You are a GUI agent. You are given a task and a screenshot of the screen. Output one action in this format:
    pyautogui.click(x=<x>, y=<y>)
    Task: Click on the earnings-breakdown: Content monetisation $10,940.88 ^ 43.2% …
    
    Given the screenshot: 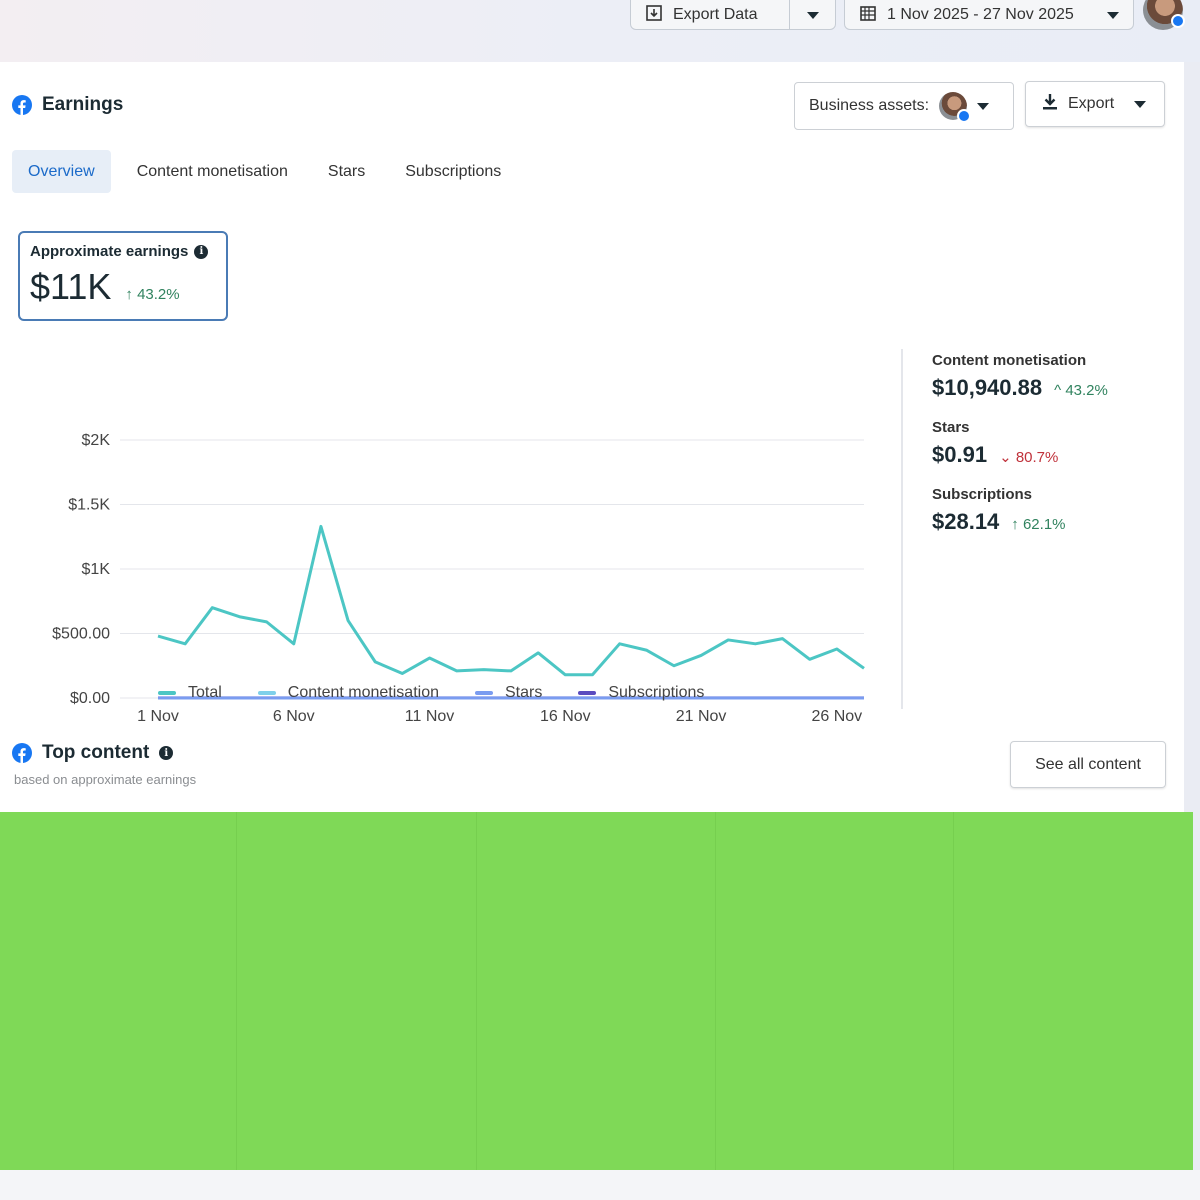 What is the action you would take?
    pyautogui.click(x=1052, y=452)
    